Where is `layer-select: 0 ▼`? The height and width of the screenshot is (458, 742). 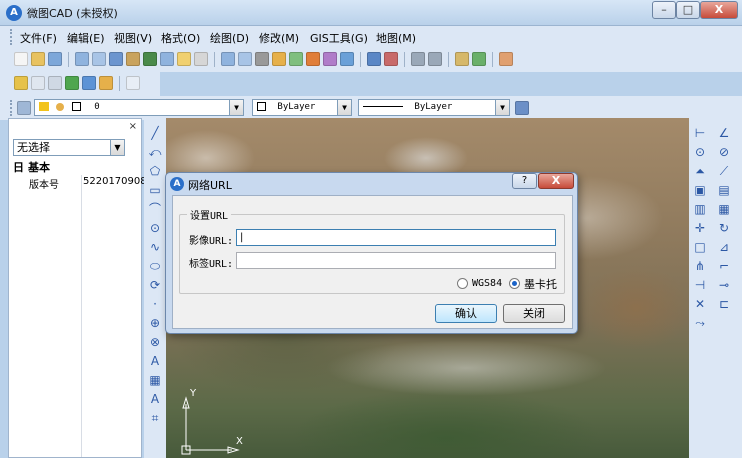 layer-select: 0 ▼ is located at coordinates (139, 107).